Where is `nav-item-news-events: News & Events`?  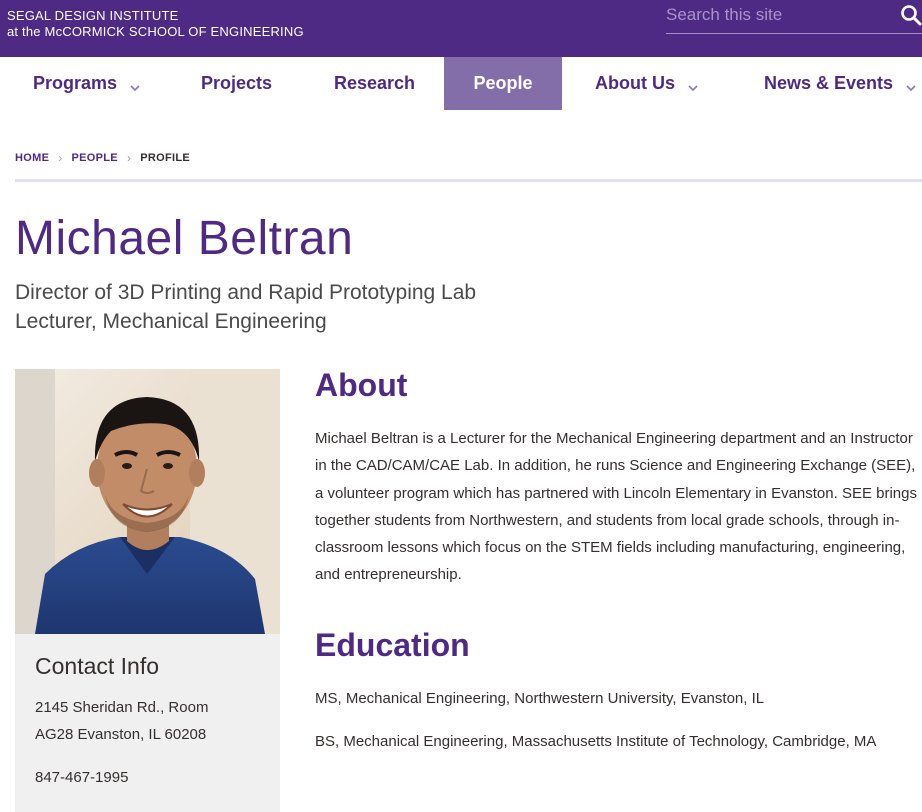 nav-item-news-events: News & Events is located at coordinates (840, 83).